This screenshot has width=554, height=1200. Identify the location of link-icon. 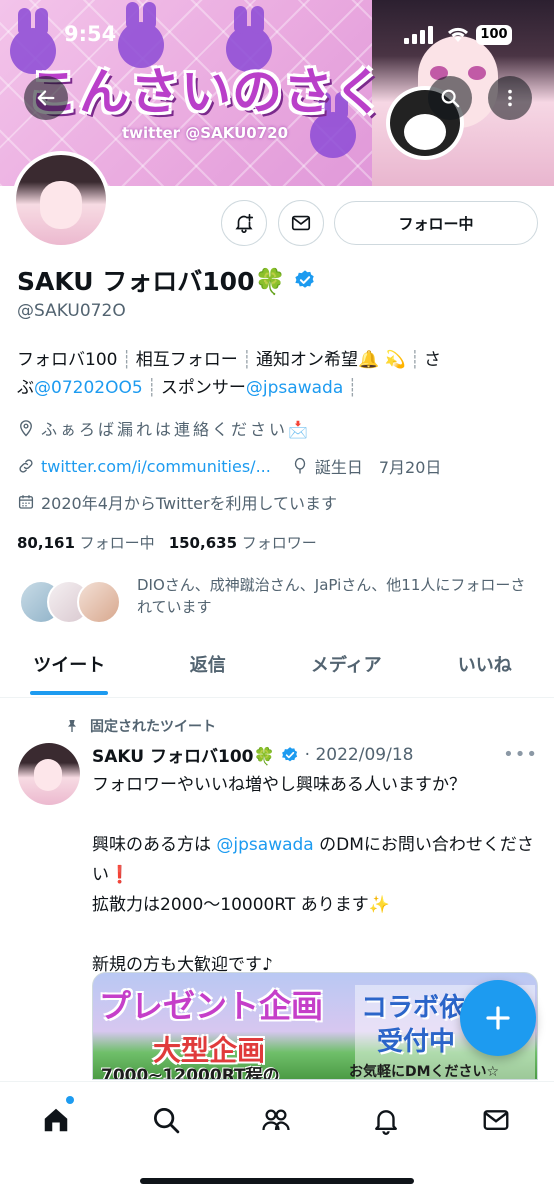
(26, 466).